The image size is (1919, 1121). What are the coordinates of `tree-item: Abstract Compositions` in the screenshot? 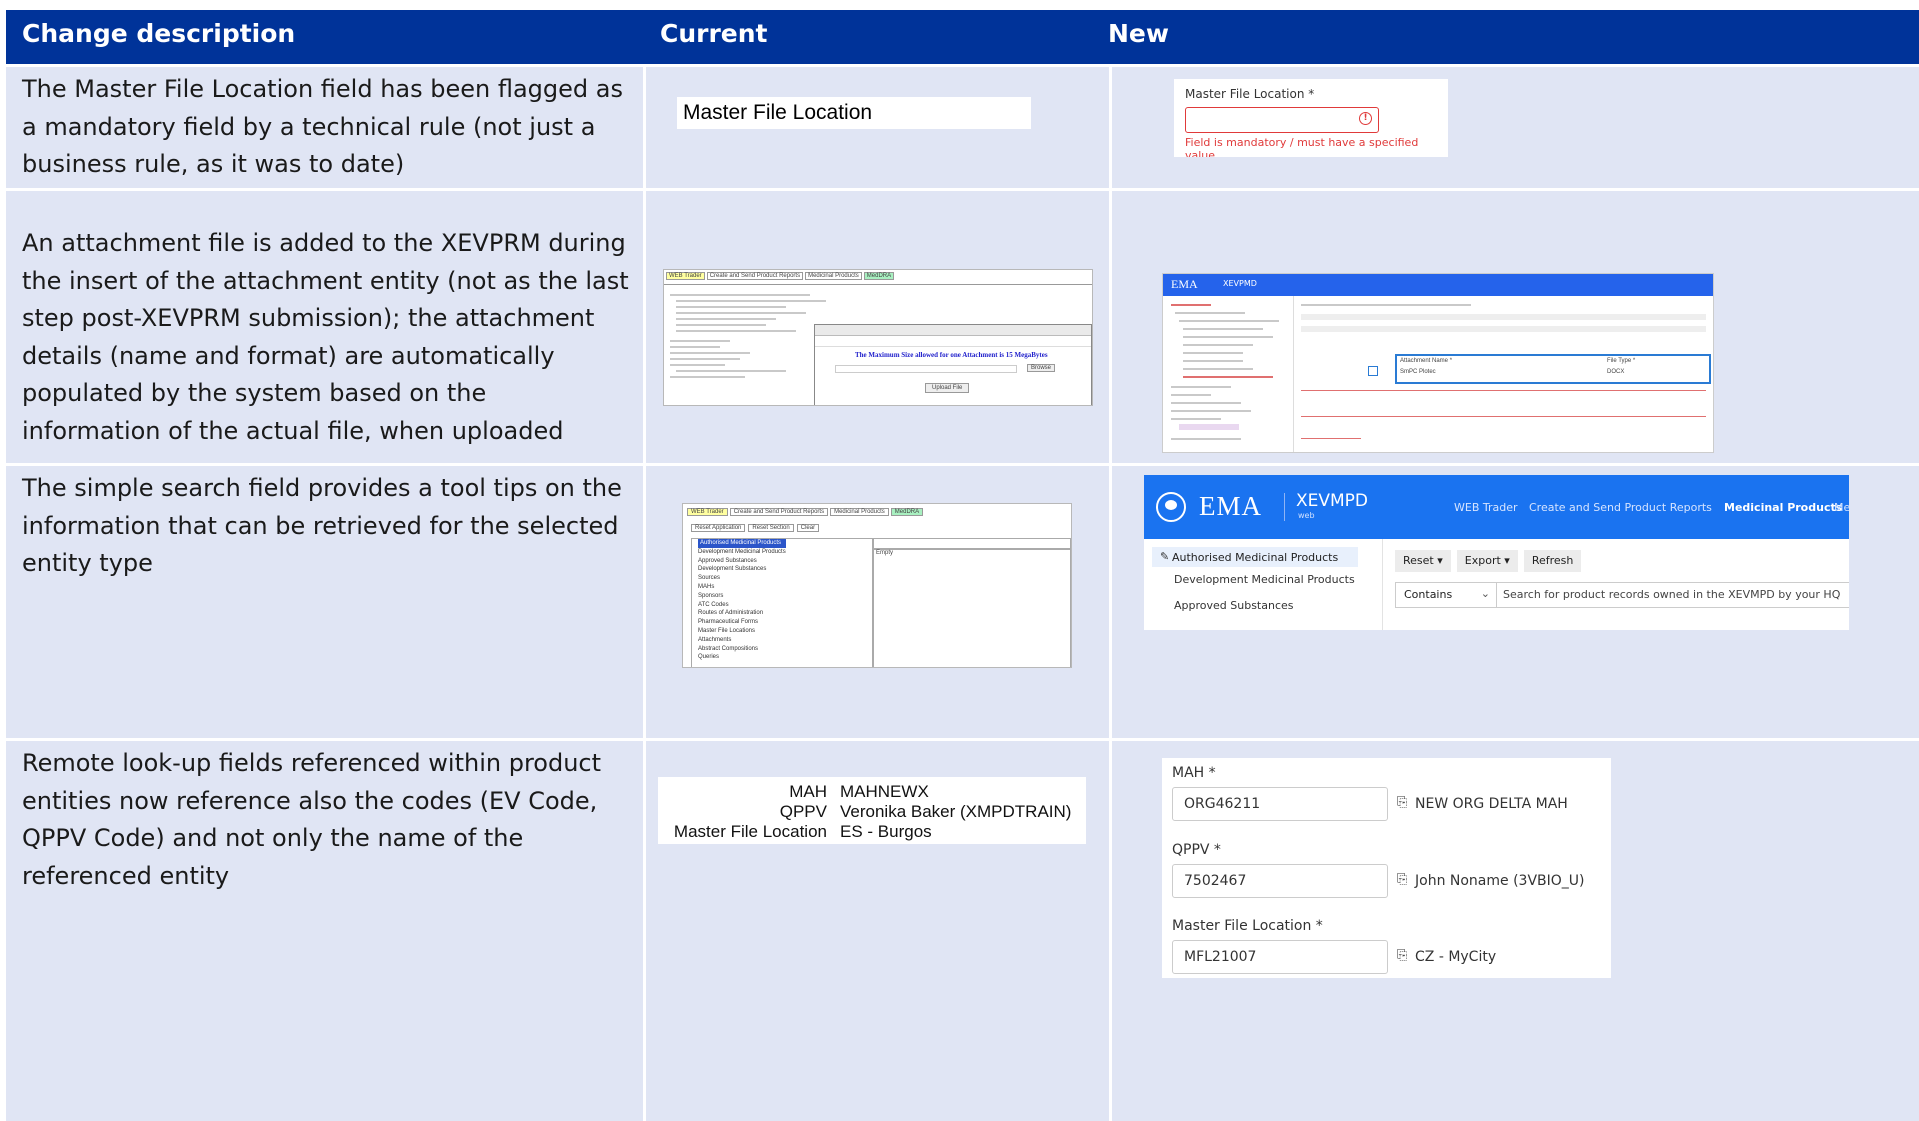 It's located at (742, 649).